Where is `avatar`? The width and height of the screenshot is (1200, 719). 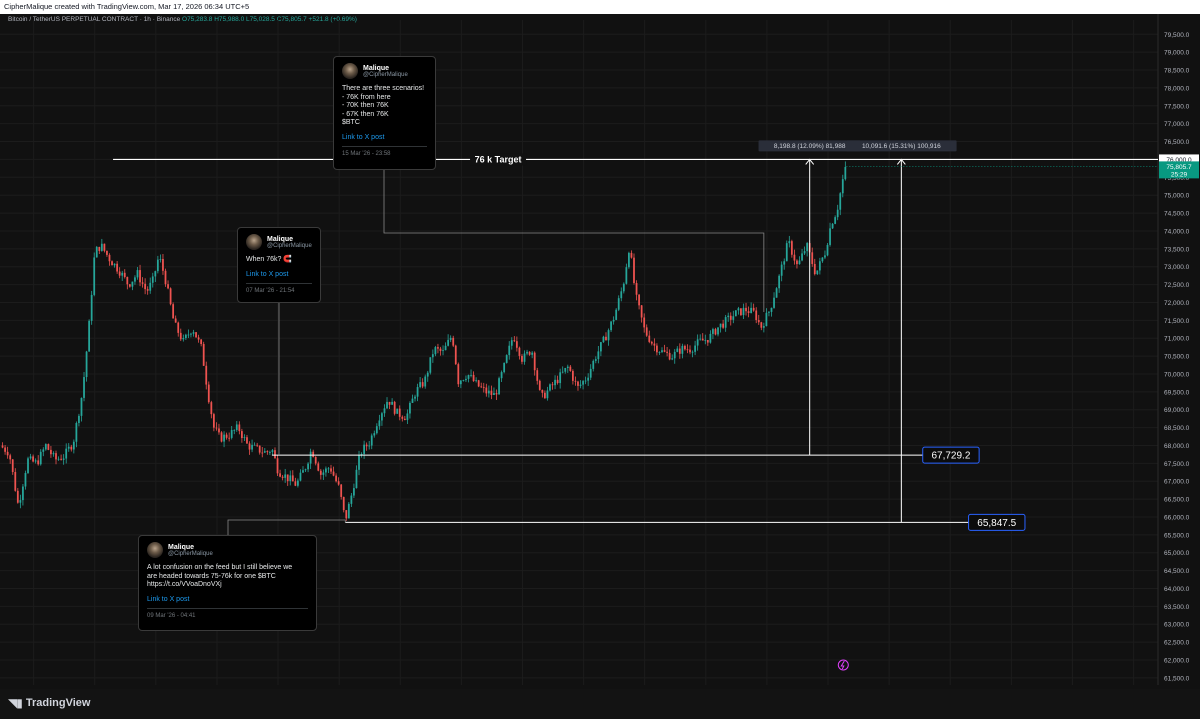 avatar is located at coordinates (155, 550).